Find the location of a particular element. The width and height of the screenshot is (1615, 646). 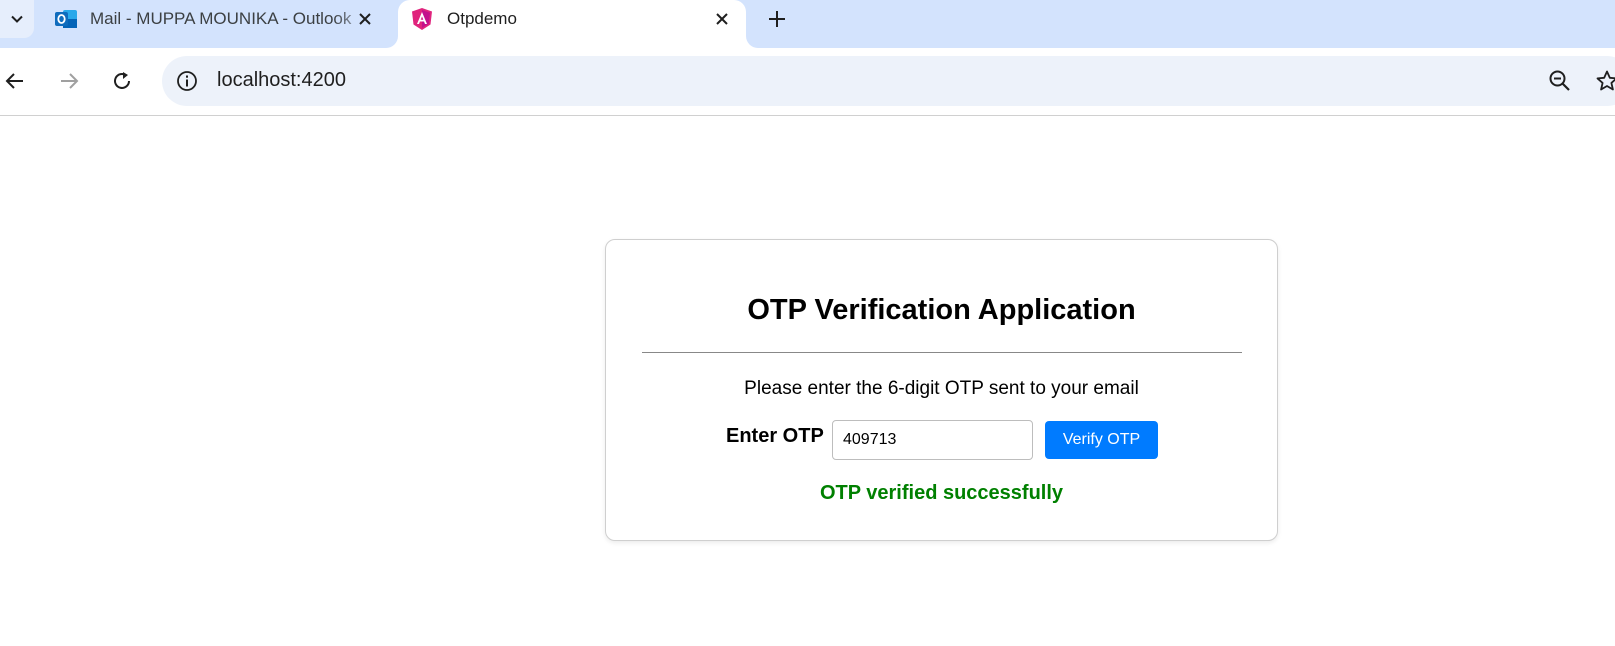

arrow-left-icon is located at coordinates (14, 81).